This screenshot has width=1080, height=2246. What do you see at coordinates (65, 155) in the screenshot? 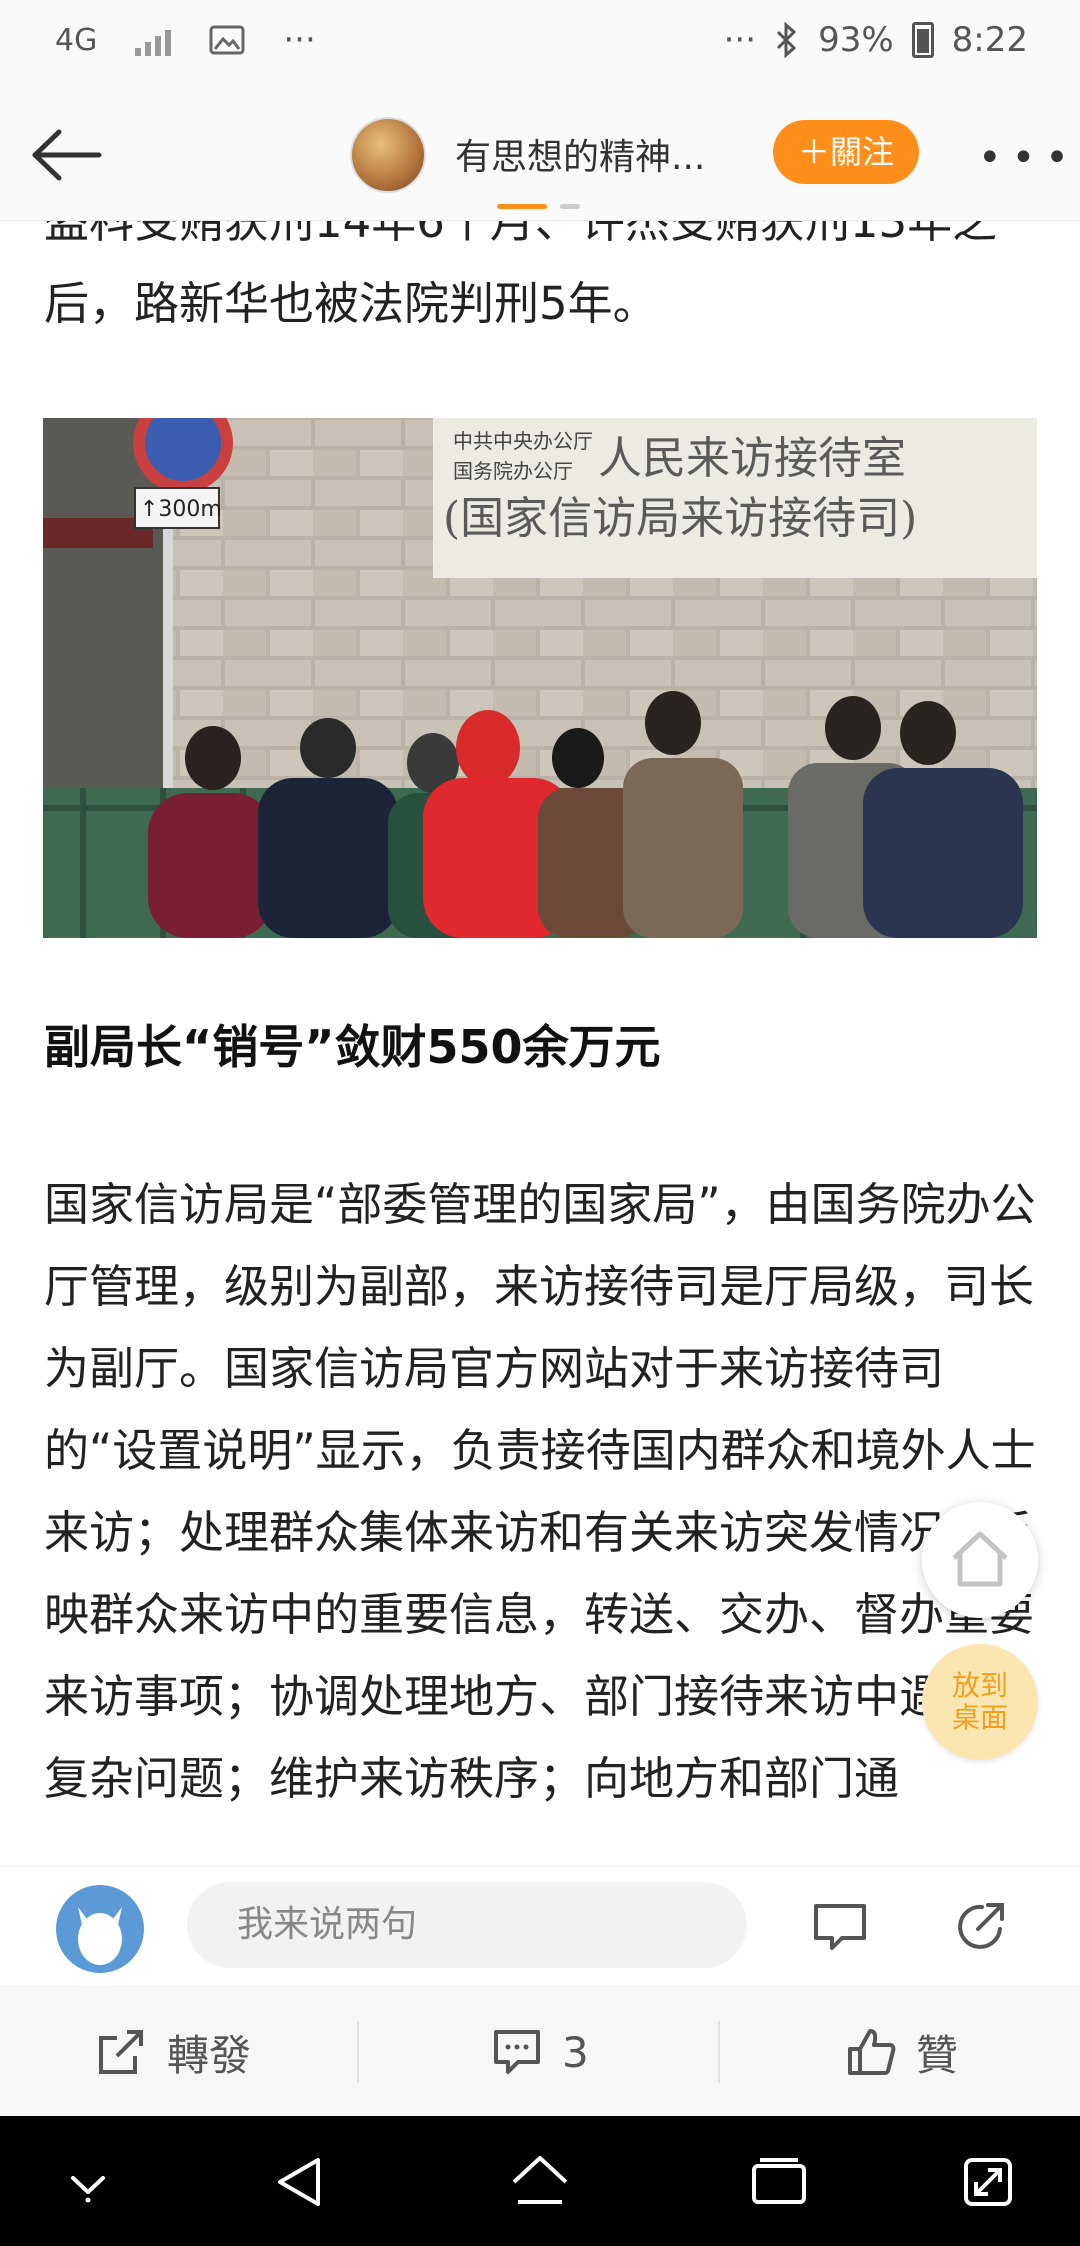
I see `back-arrow-icon` at bounding box center [65, 155].